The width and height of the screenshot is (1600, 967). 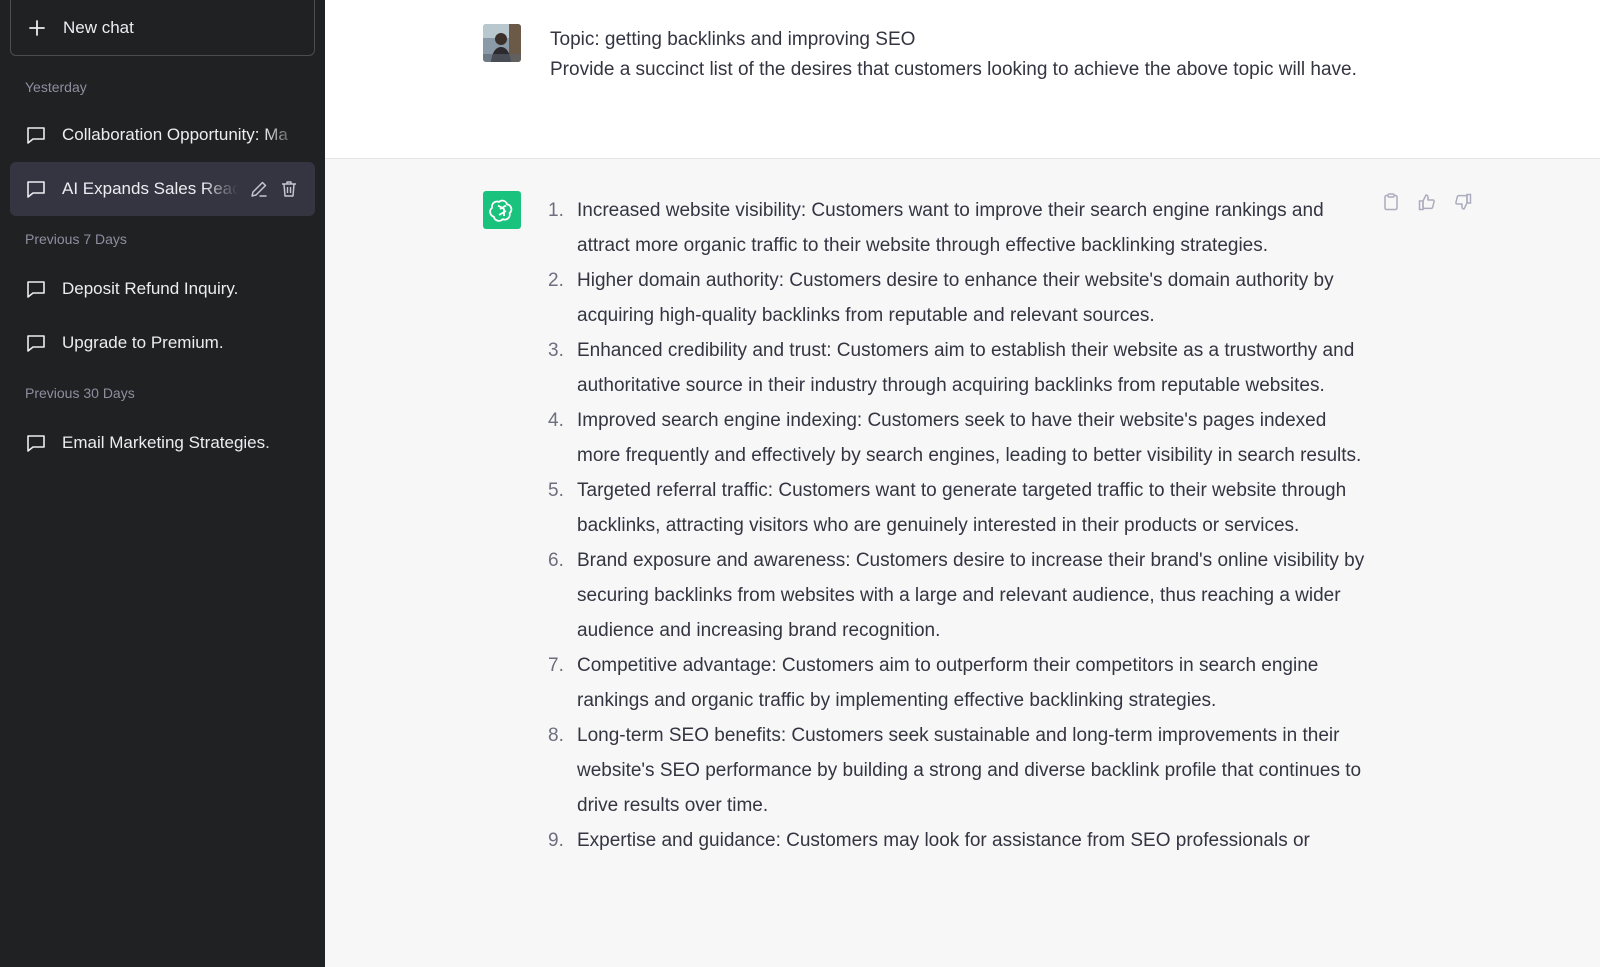 I want to click on chat-item-label: Collaboration Opportunity: Ma, so click(x=175, y=134).